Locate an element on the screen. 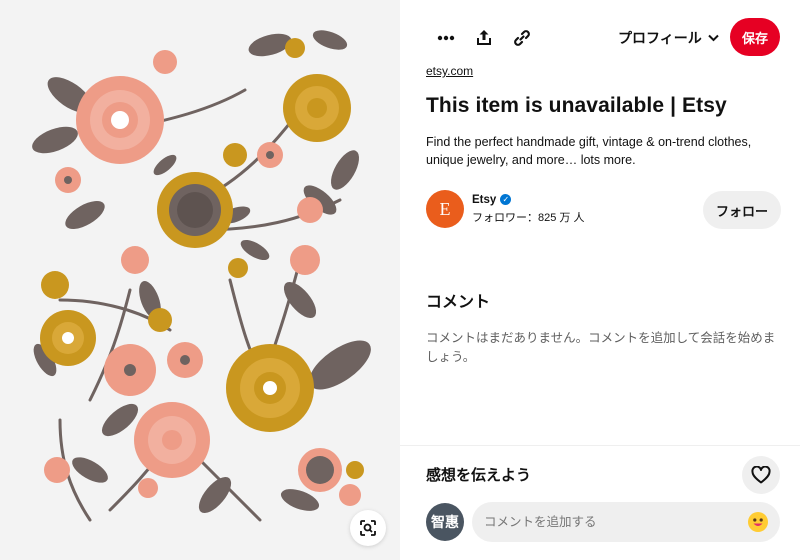 The width and height of the screenshot is (800, 560). creator-avatar: E is located at coordinates (445, 209).